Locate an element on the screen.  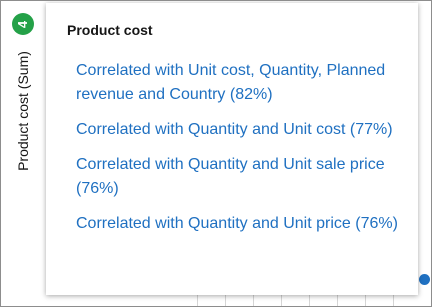
y-axis-label: Product cost (Sum) is located at coordinates (23, 111).